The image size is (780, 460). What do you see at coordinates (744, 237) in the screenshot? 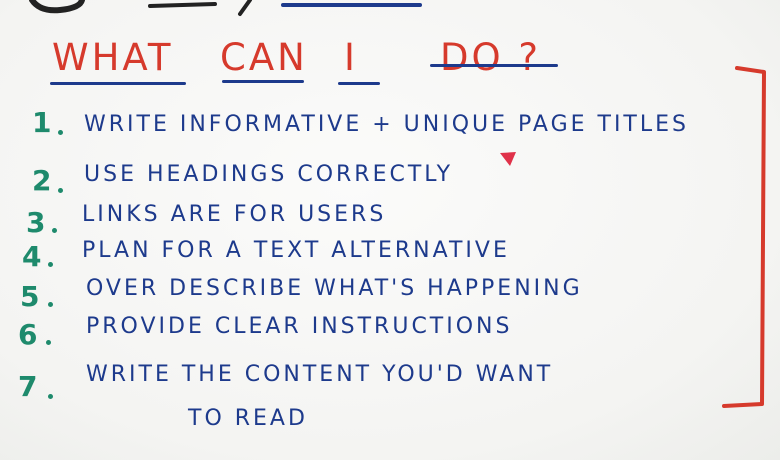
I see `red-bracket` at bounding box center [744, 237].